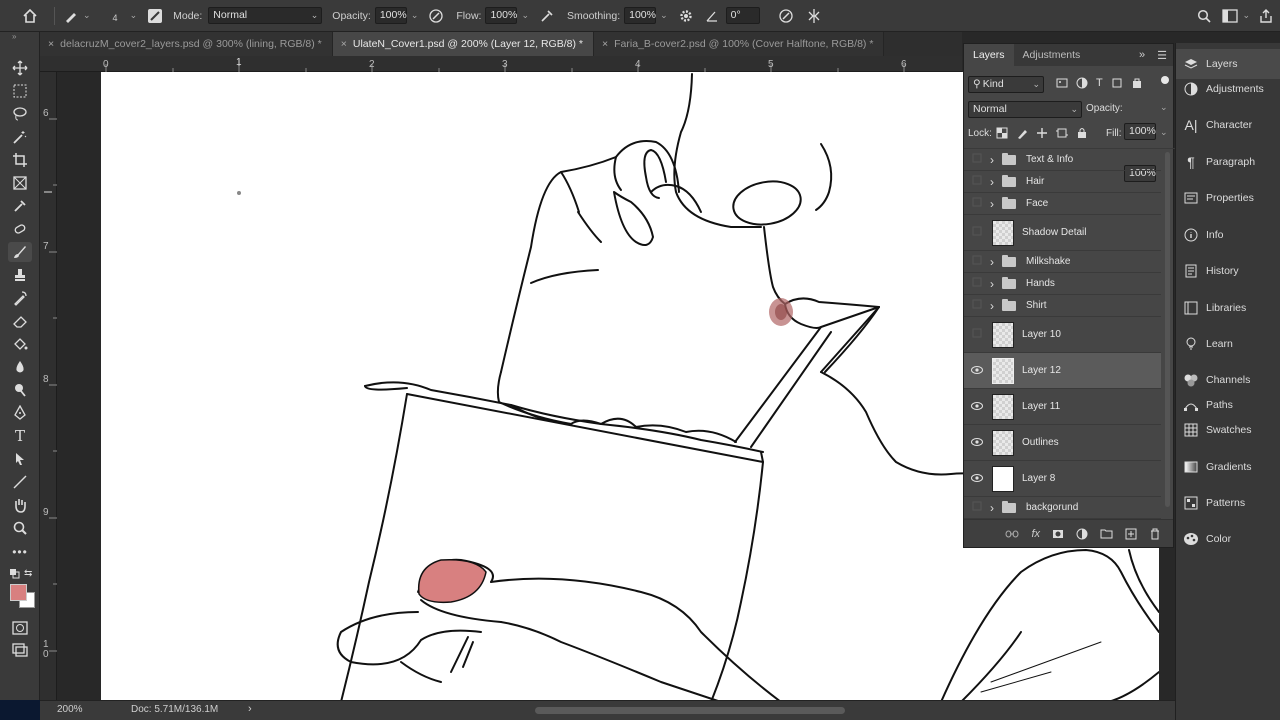  I want to click on pixel-filter-icon, so click(1062, 83).